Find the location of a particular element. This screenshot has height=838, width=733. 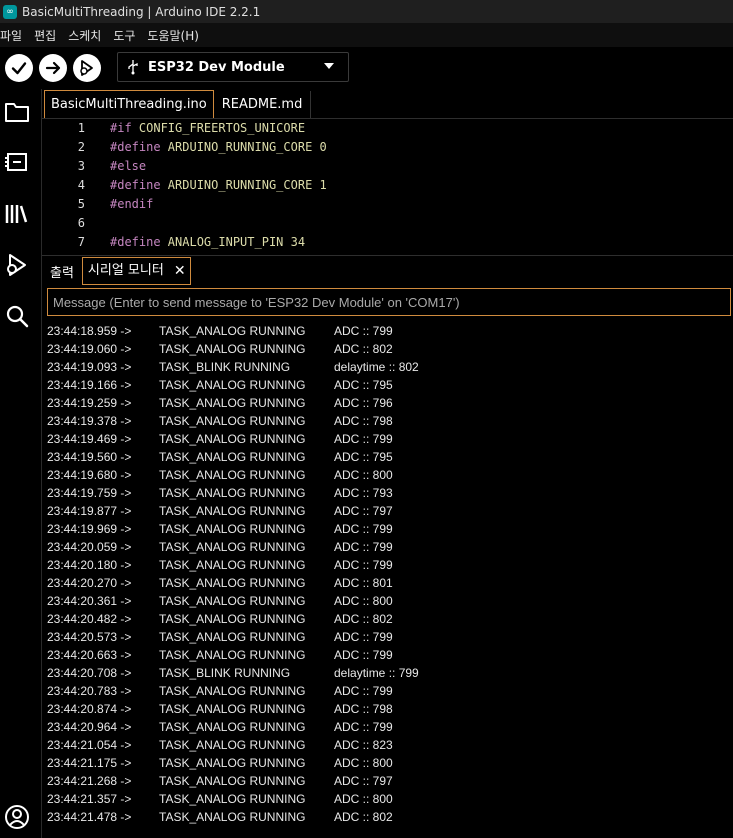

board-manager-icon is located at coordinates (17, 162).